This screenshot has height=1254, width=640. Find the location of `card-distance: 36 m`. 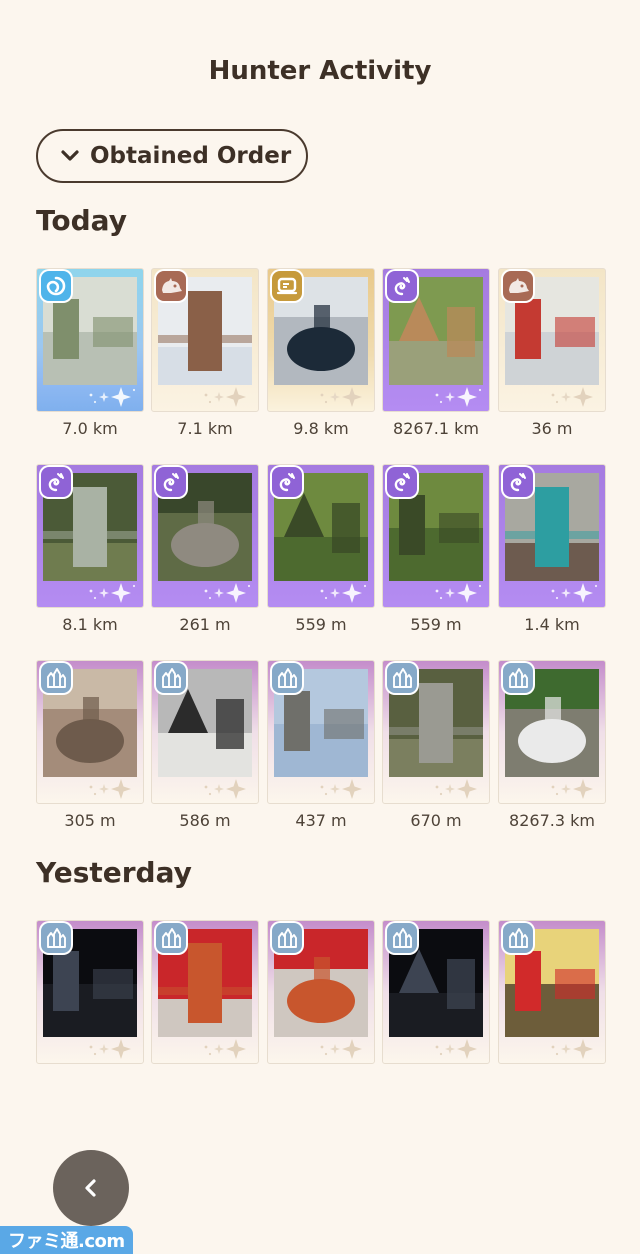

card-distance: 36 m is located at coordinates (552, 428).